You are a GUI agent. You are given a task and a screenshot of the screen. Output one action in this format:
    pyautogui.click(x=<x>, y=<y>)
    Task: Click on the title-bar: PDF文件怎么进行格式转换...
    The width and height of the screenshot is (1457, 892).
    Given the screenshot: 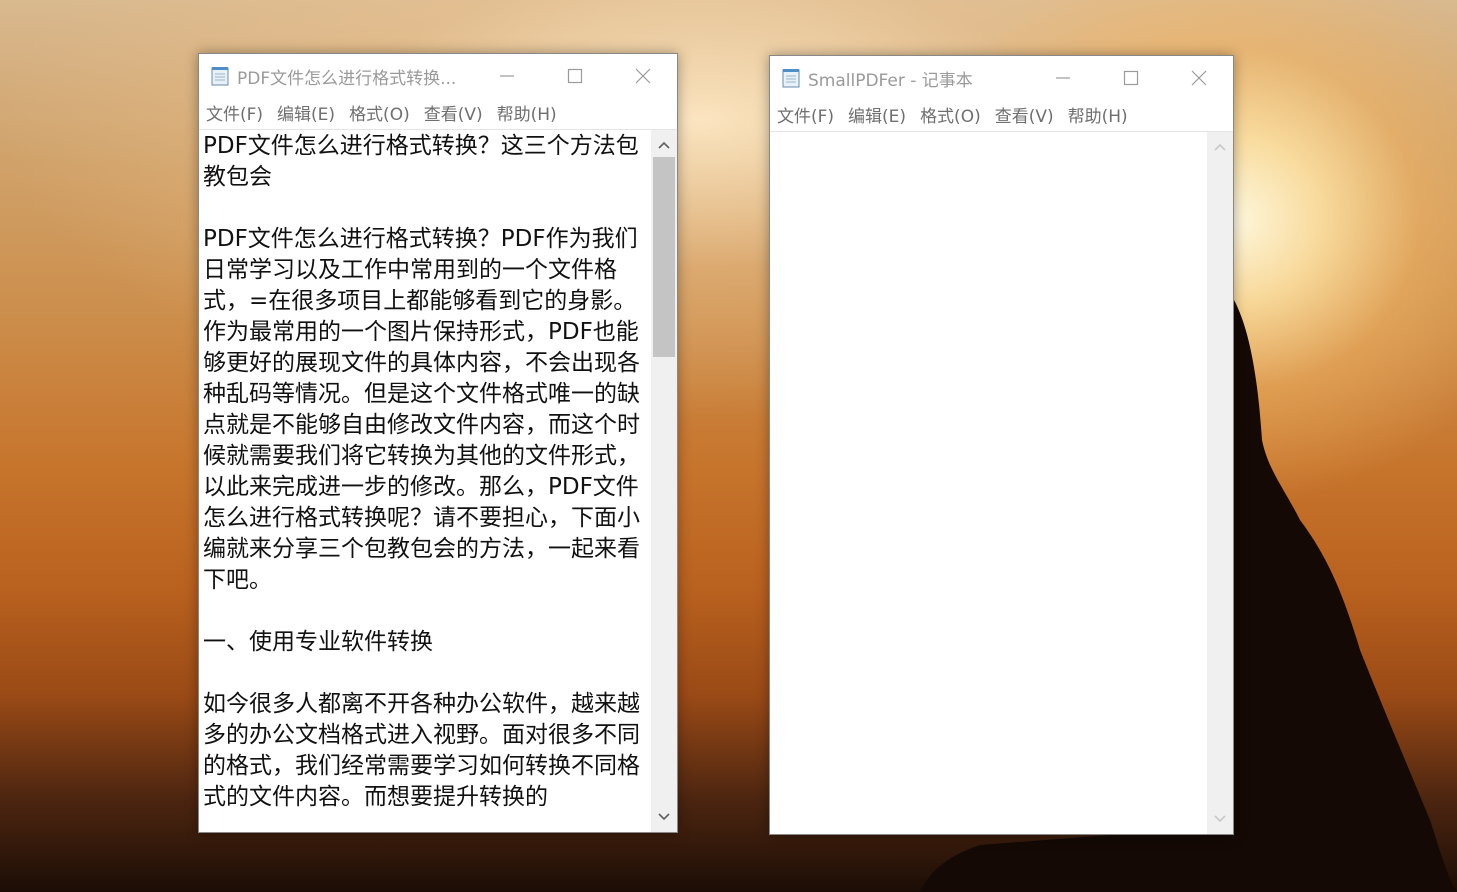 What is the action you would take?
    pyautogui.click(x=438, y=76)
    